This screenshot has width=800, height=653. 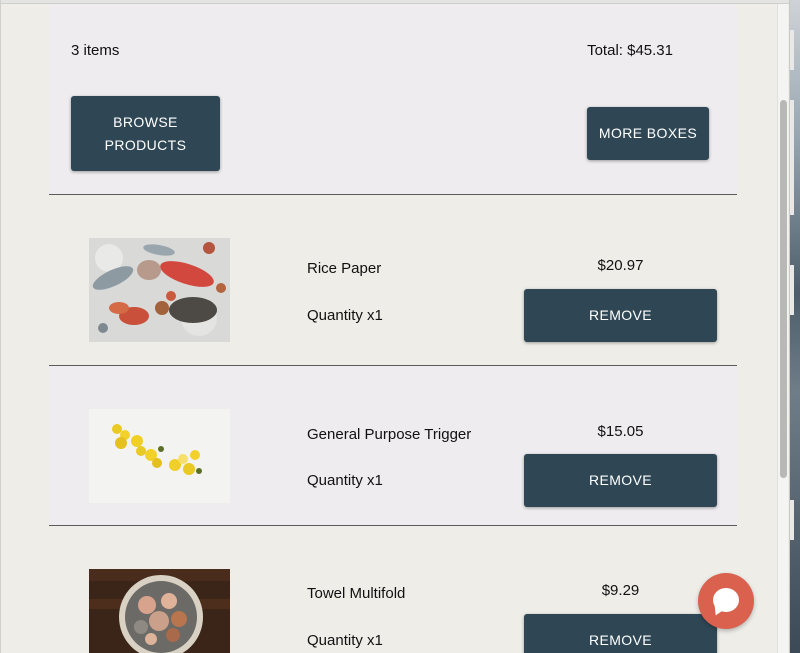 I want to click on product-name: General Purpose Trigger, so click(x=389, y=434).